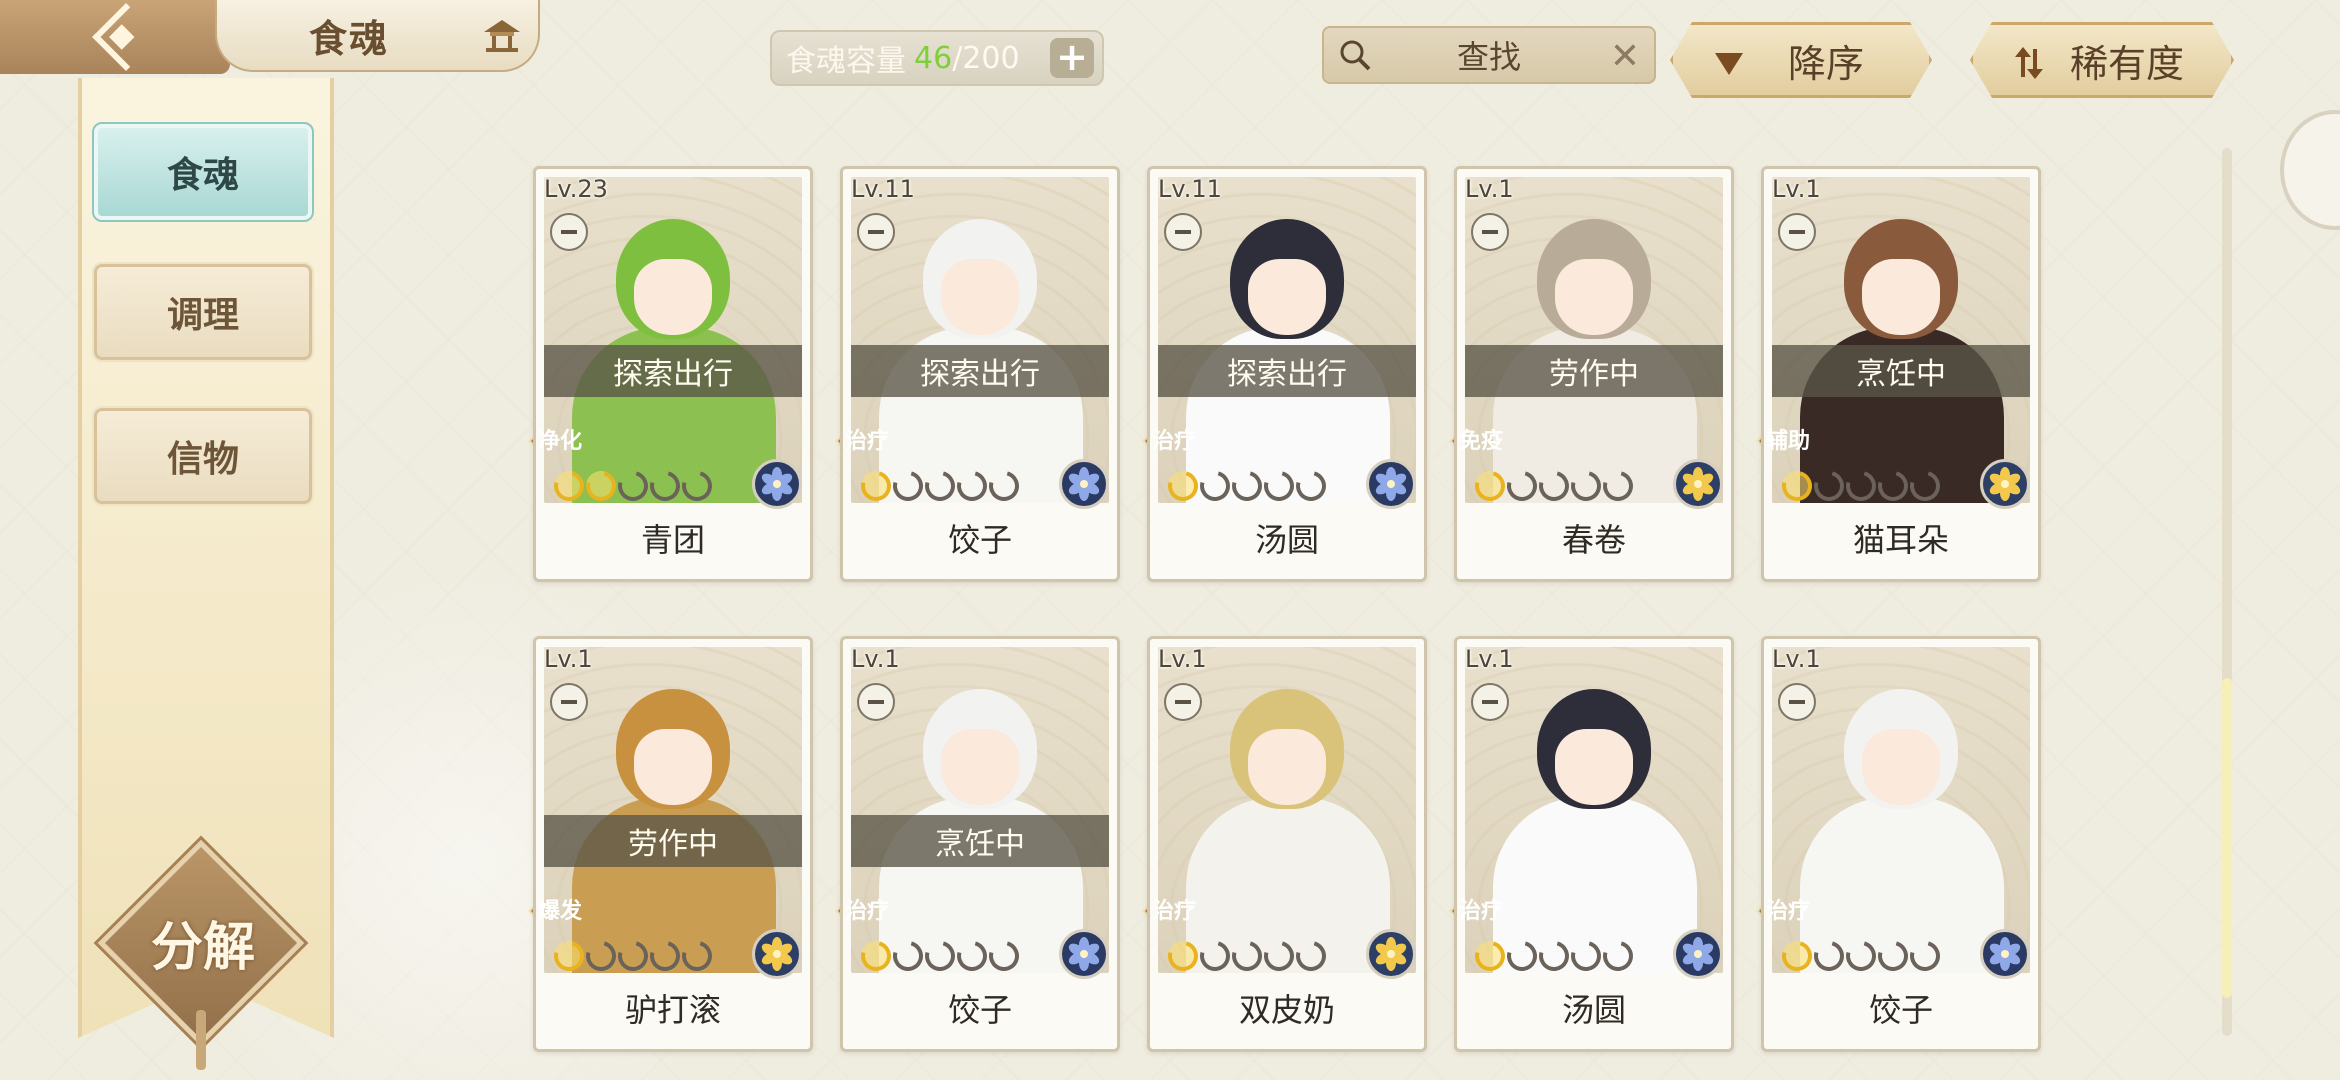 Image resolution: width=2340 pixels, height=1080 pixels. I want to click on food-soul-card: Lv.1 烹饪中 辅助 猫耳朵, so click(1901, 374).